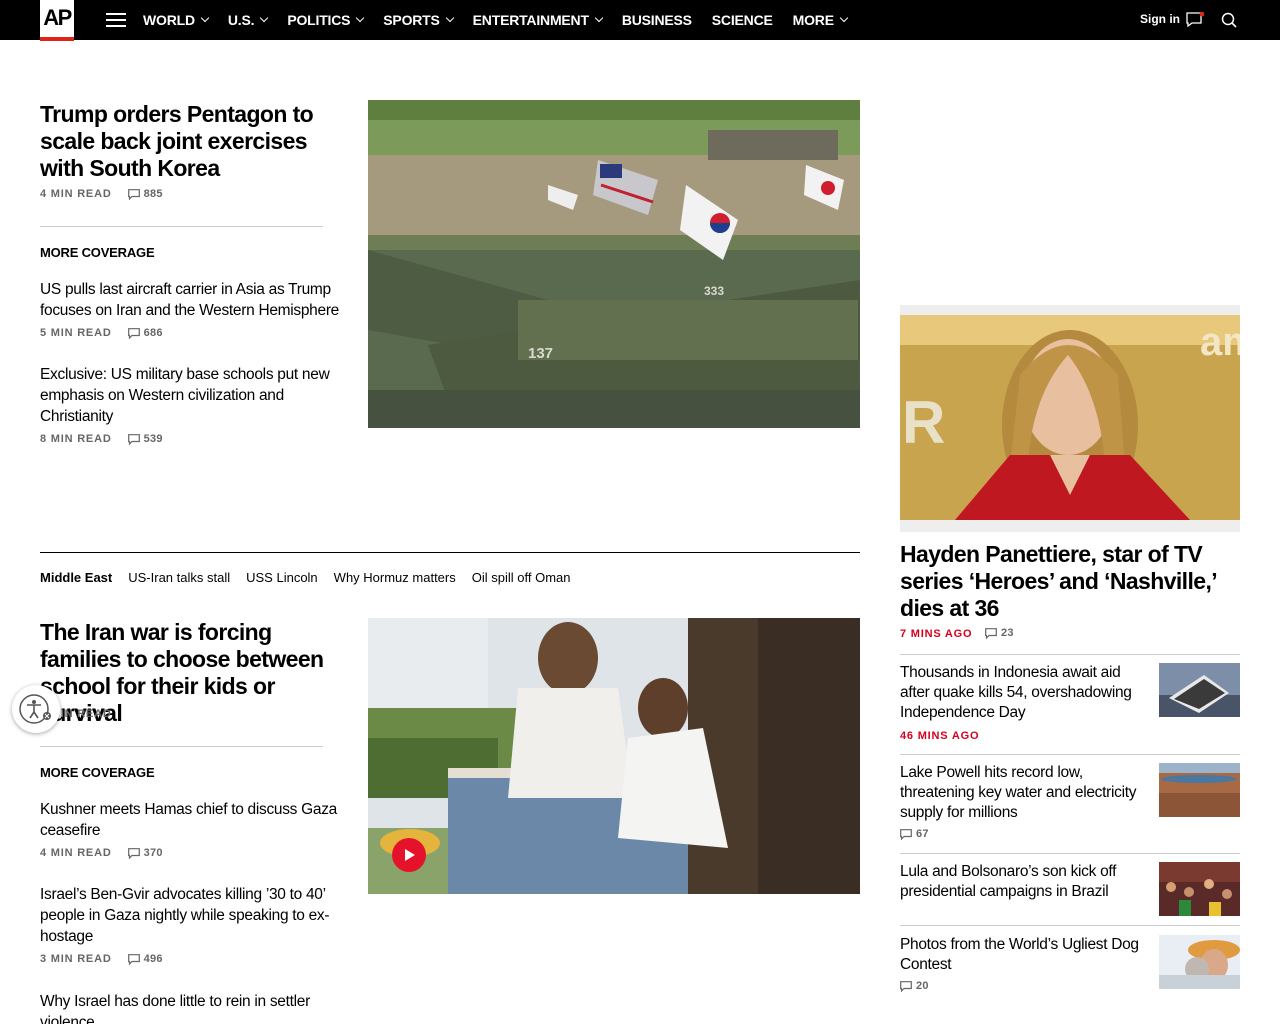 The height and width of the screenshot is (1024, 1280). Describe the element at coordinates (101, 439) in the screenshot. I see `coverage-meta: 8 MIN READ 539` at that location.